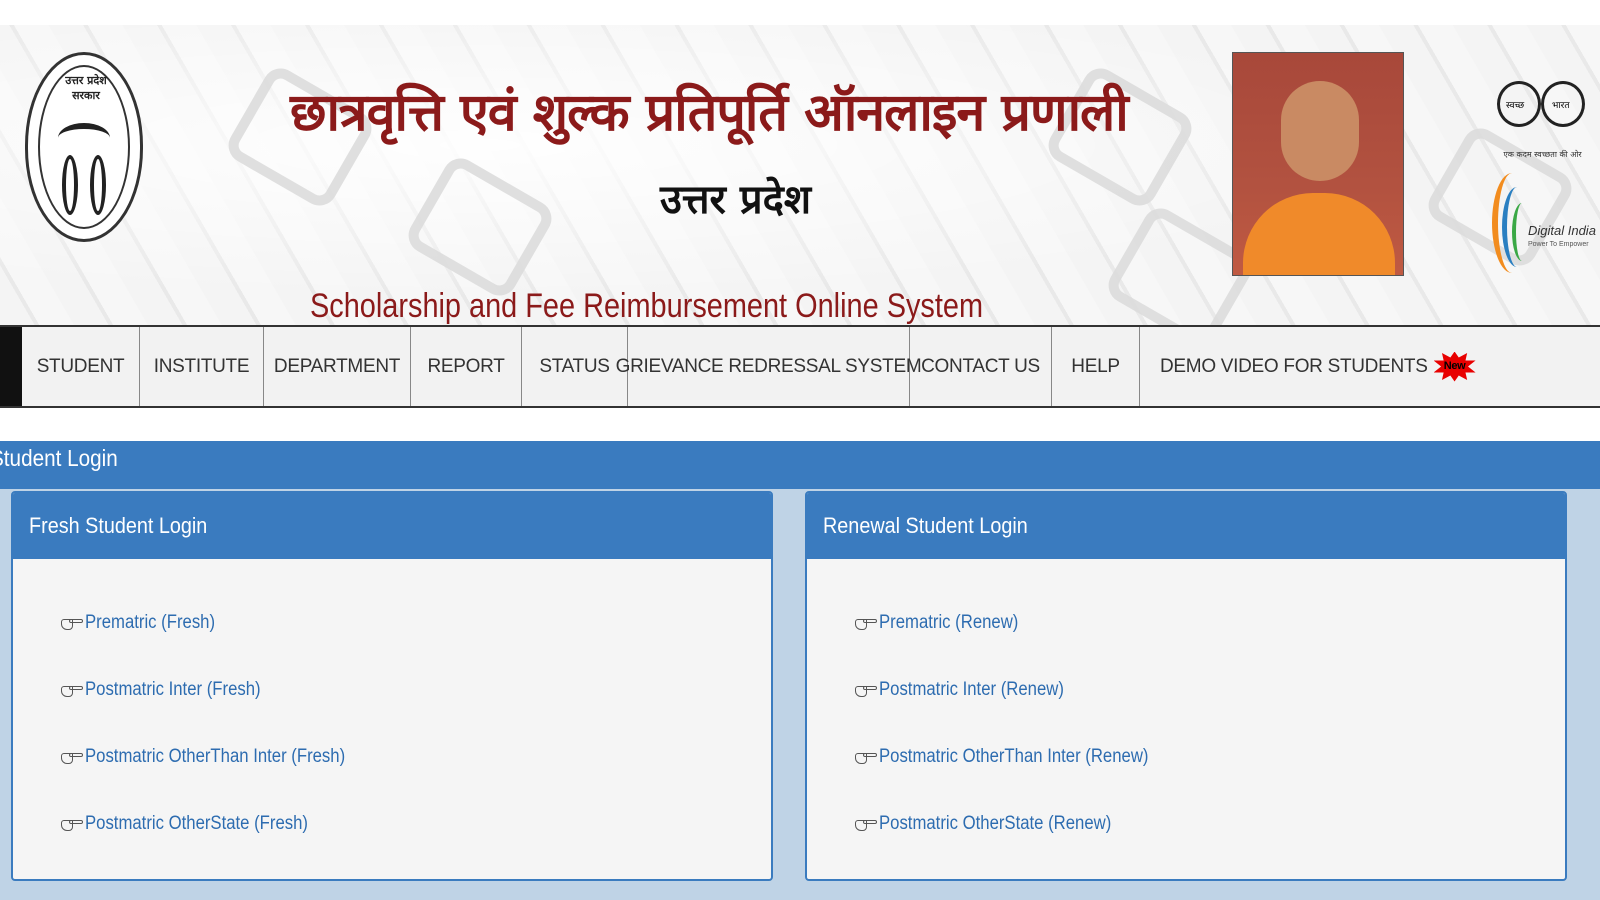 This screenshot has height=900, width=1600. I want to click on link-prematric-fresh: Prematric (Fresh), so click(416, 622).